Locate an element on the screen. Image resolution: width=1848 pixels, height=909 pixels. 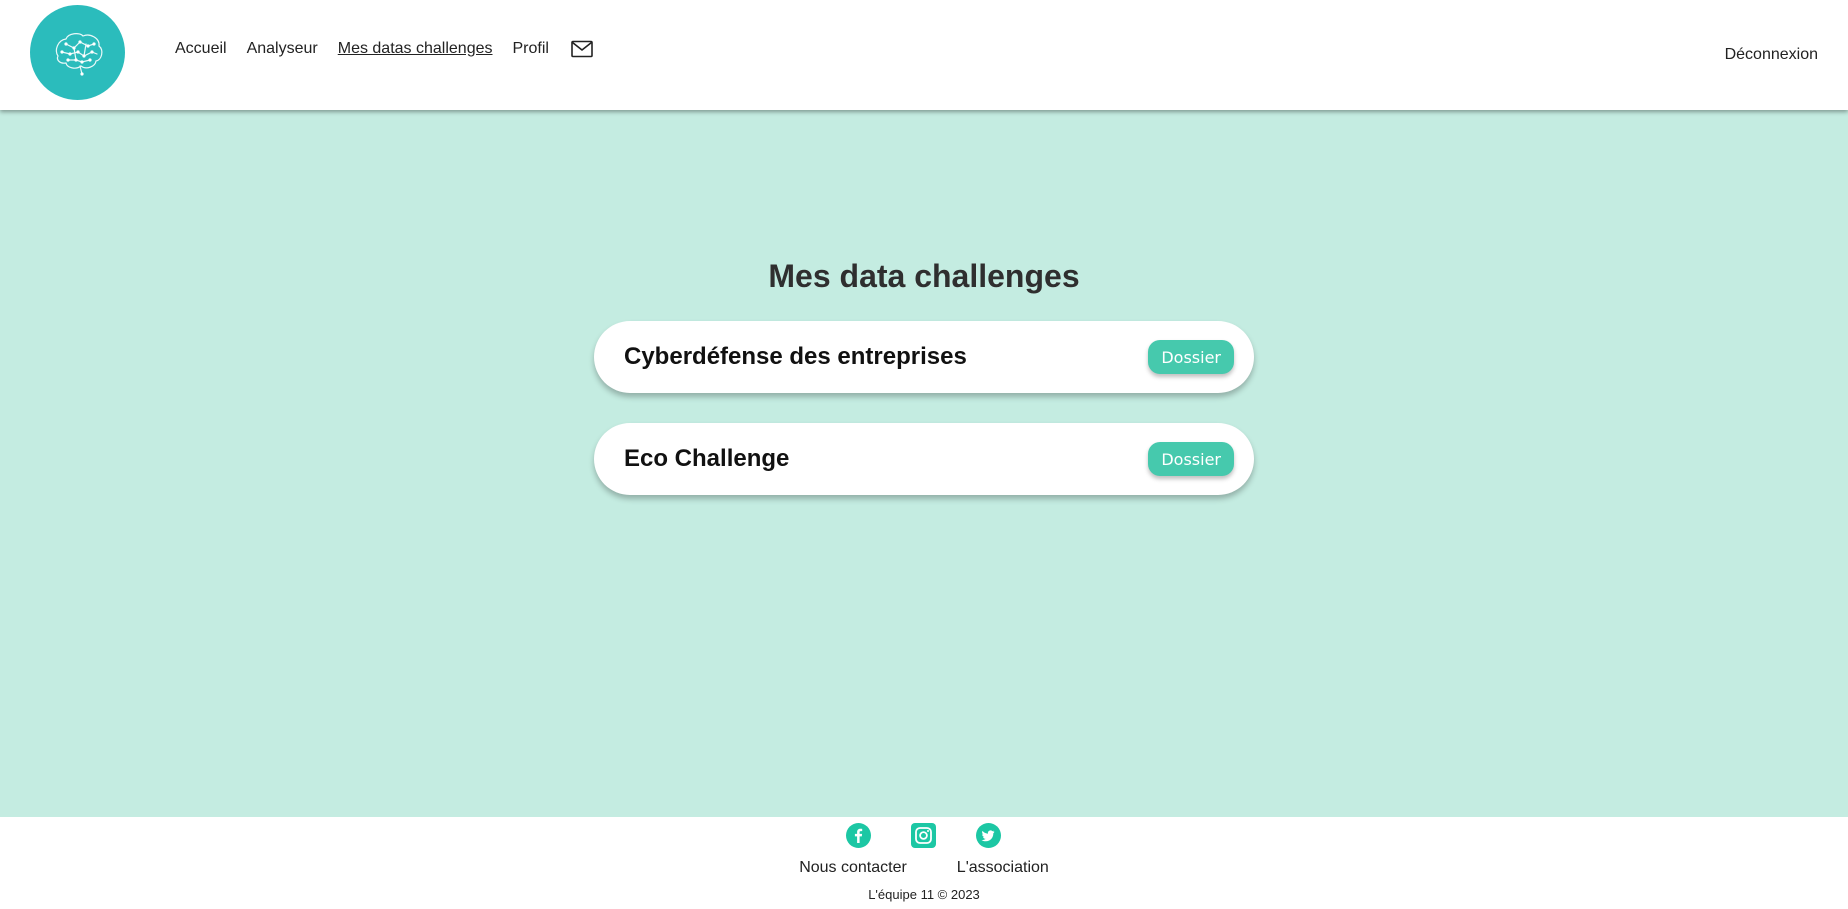
challenge-title: Eco Challenge is located at coordinates (707, 458).